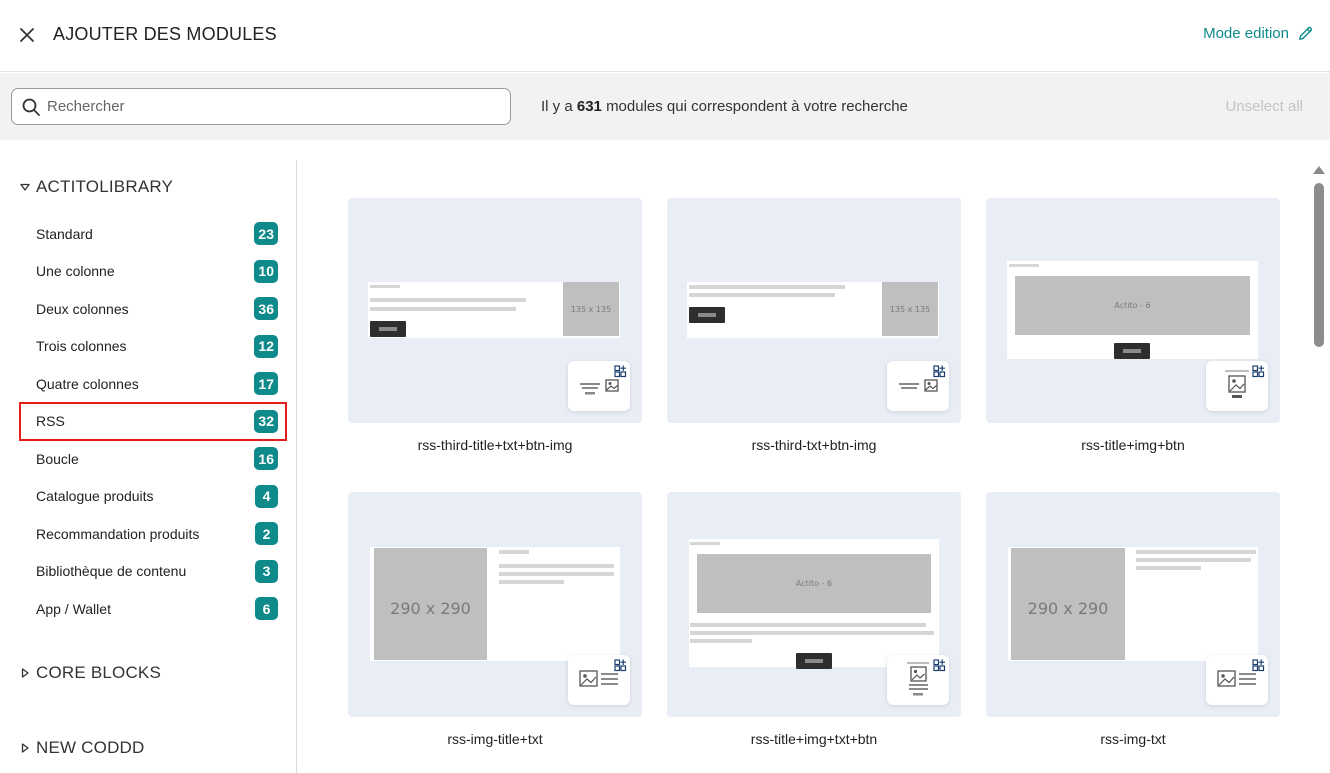 The image size is (1330, 773). Describe the element at coordinates (266, 234) in the screenshot. I see `count-badge: 23` at that location.